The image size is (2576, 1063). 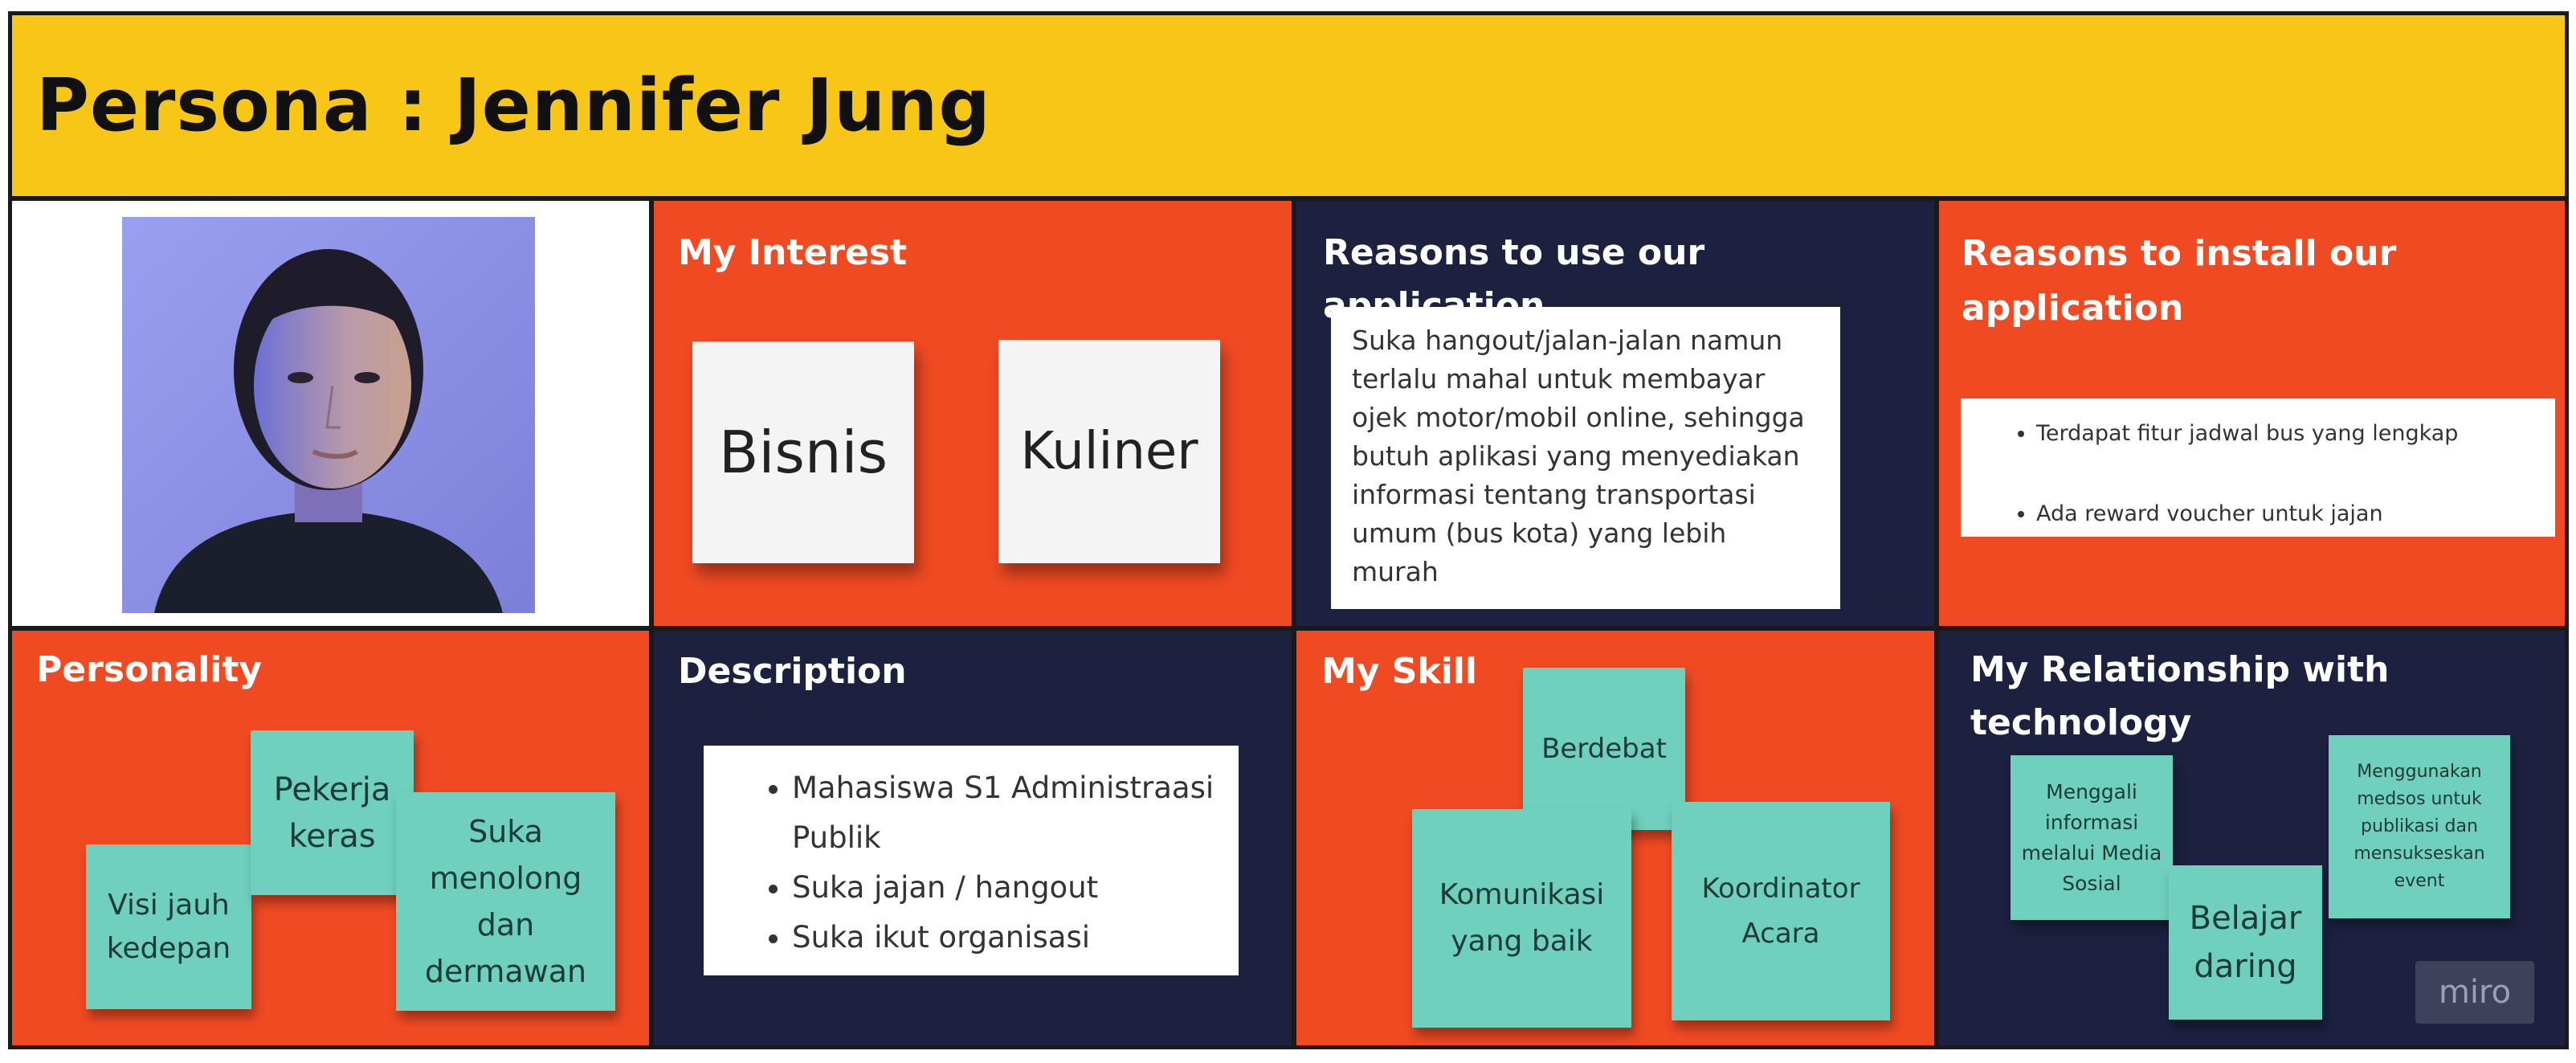 I want to click on reasons-install-item: Ada reward voucher untuk jajan, so click(x=2291, y=514).